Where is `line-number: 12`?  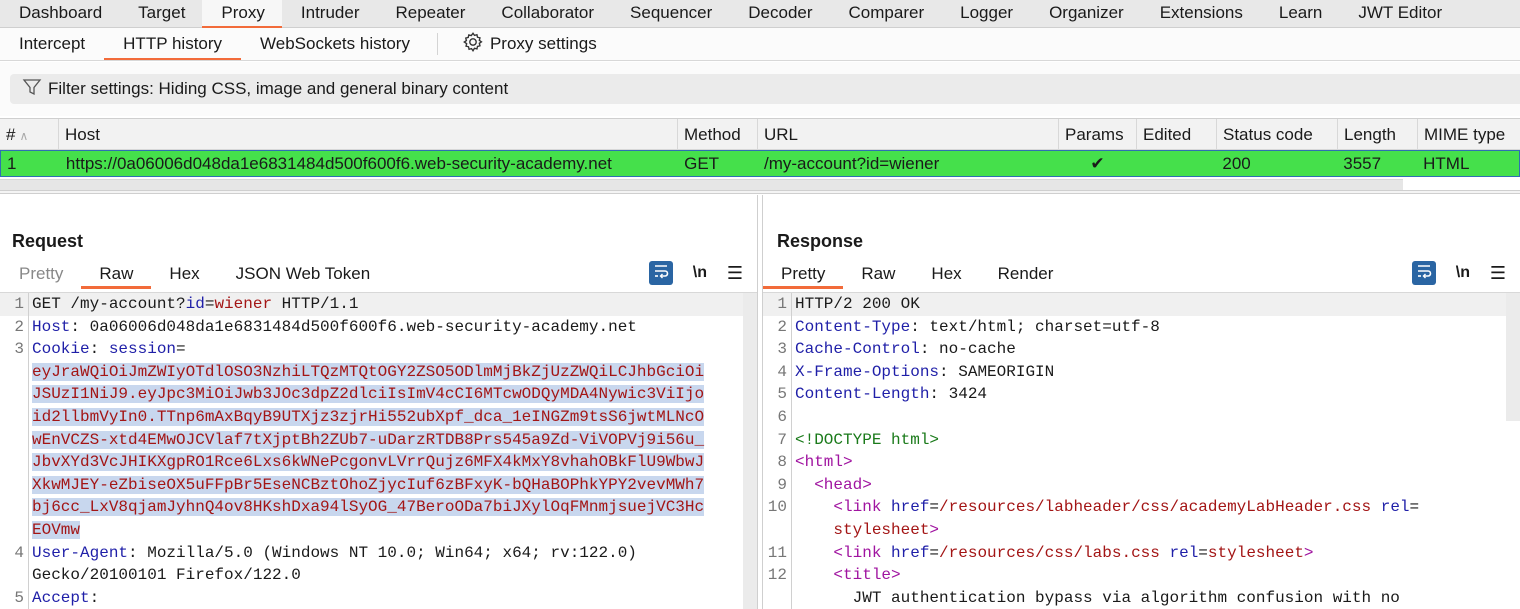
line-number: 12 is located at coordinates (777, 575).